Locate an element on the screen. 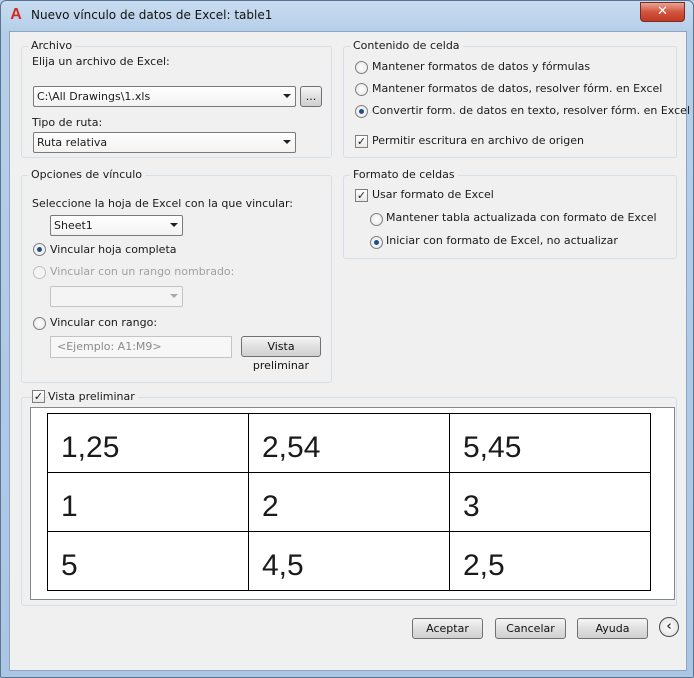 The image size is (694, 678). write-back-checkbox: ✓ is located at coordinates (361, 141).